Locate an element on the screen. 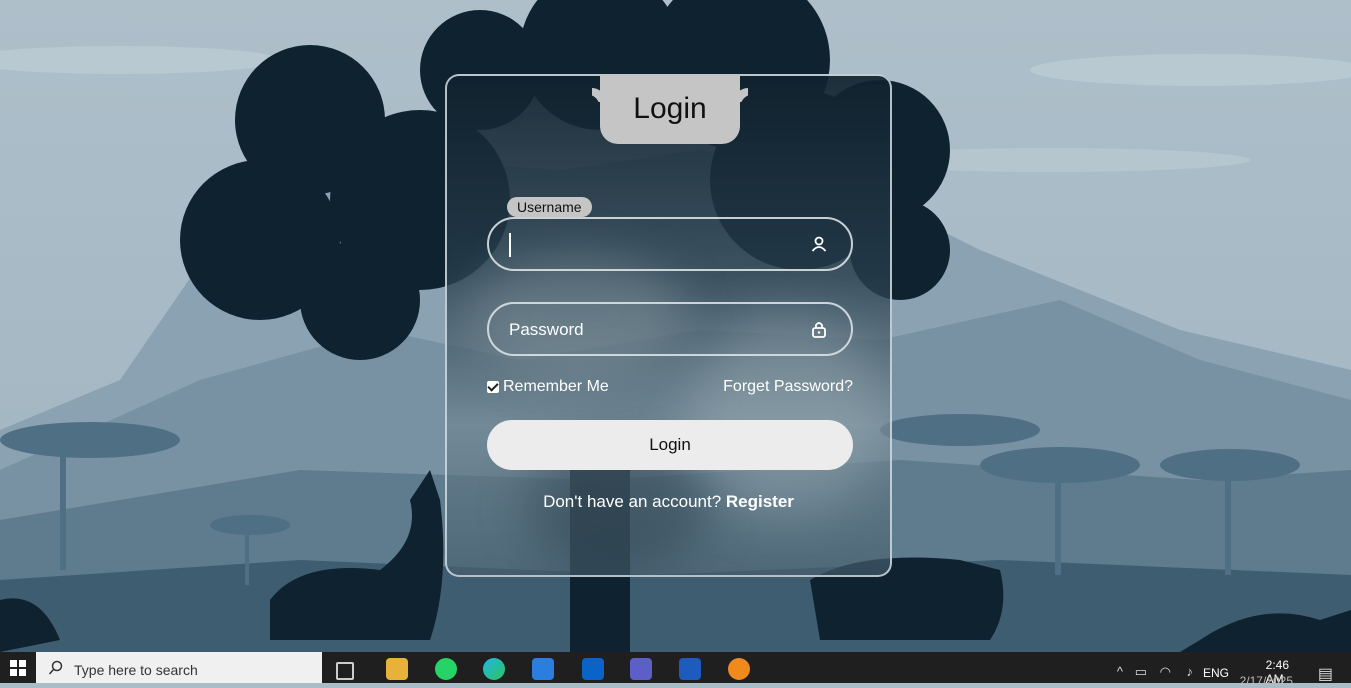 The width and height of the screenshot is (1351, 688). vlc-icon is located at coordinates (739, 669).